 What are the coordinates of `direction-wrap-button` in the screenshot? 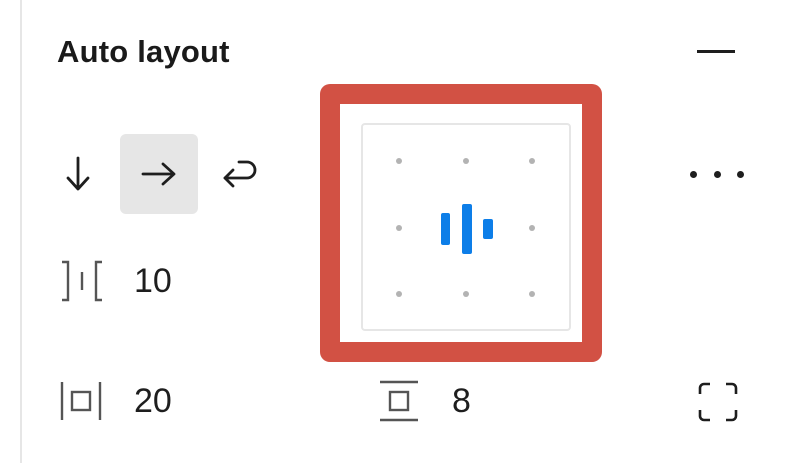 It's located at (239, 174).